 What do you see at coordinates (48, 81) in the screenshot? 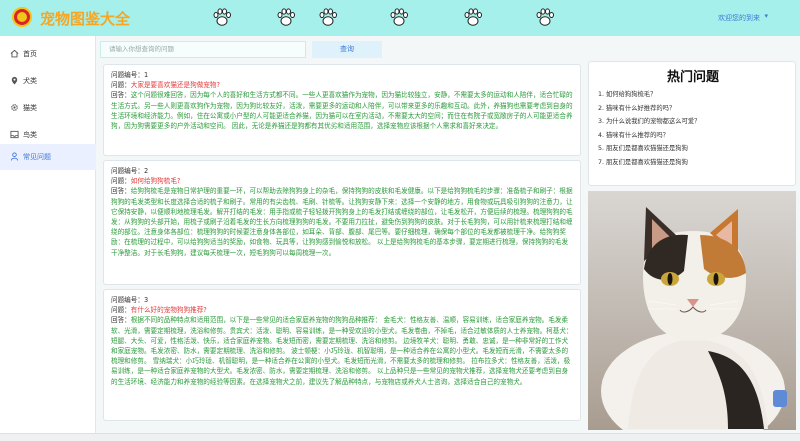
I see `sidebar-item-dogs: 犬类` at bounding box center [48, 81].